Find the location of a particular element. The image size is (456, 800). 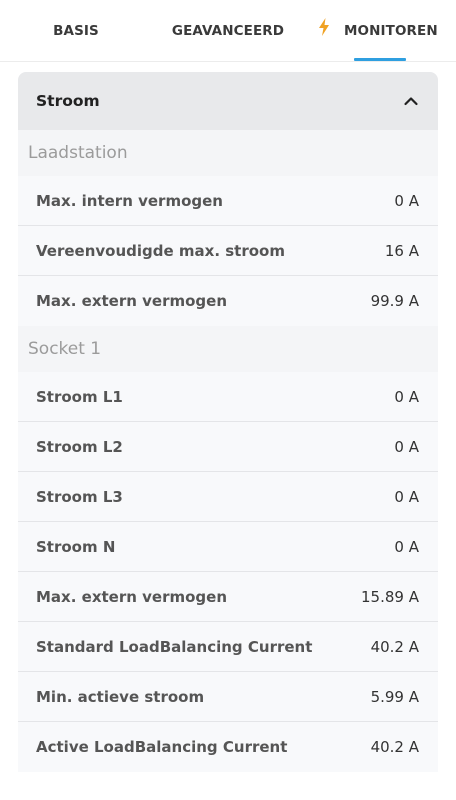

tab-bar: BASIS GEAVANCEERD MONITOREN is located at coordinates (228, 31).